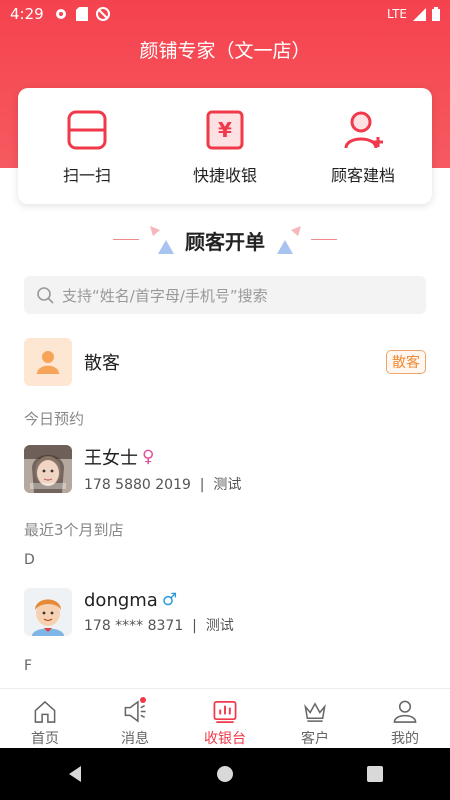  What do you see at coordinates (121, 600) in the screenshot?
I see `customer-name: dongma` at bounding box center [121, 600].